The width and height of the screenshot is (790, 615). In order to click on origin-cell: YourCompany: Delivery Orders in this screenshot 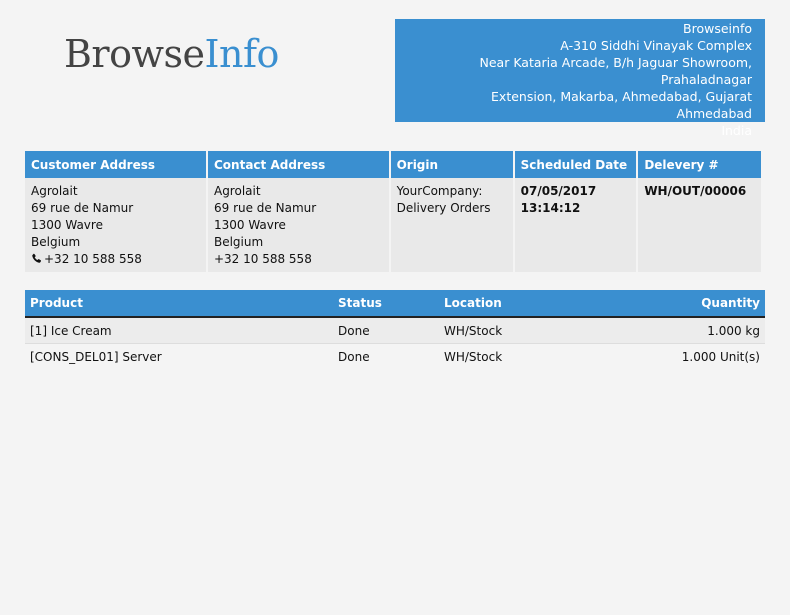, I will do `click(451, 225)`.